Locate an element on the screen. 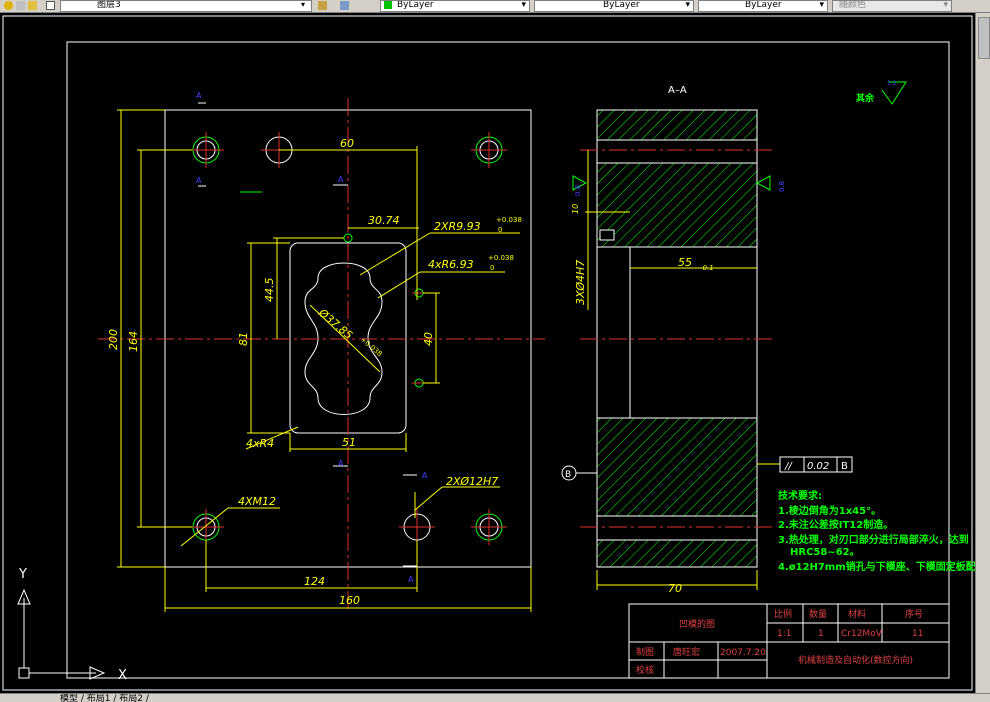  header-scale: 比例 is located at coordinates (783, 614).